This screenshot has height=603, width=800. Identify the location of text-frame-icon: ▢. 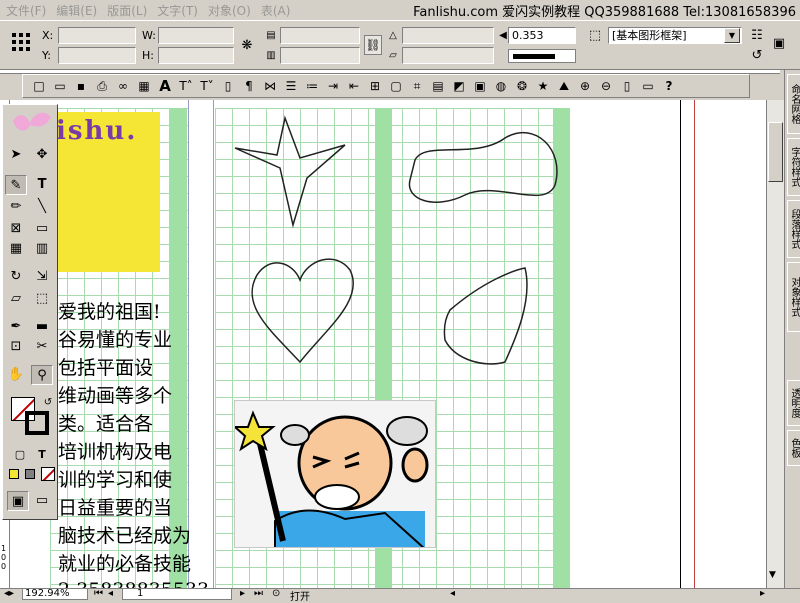
(396, 86).